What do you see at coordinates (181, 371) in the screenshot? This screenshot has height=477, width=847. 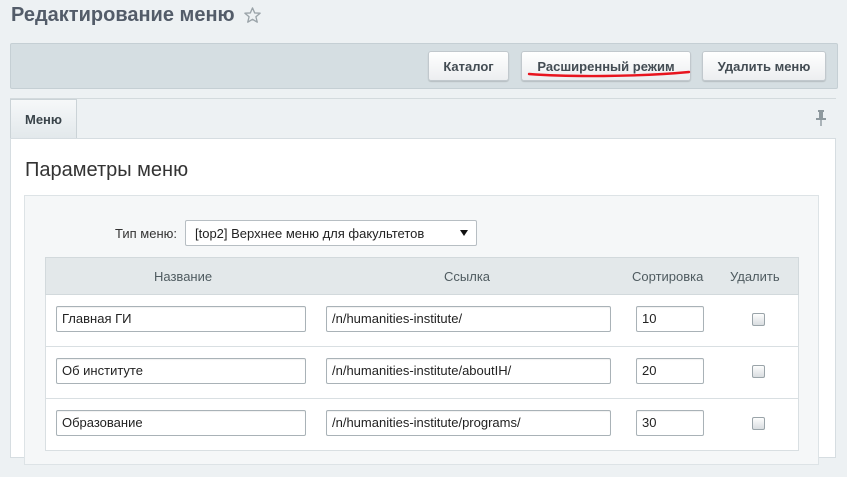 I see `item-name-input: Об институте` at bounding box center [181, 371].